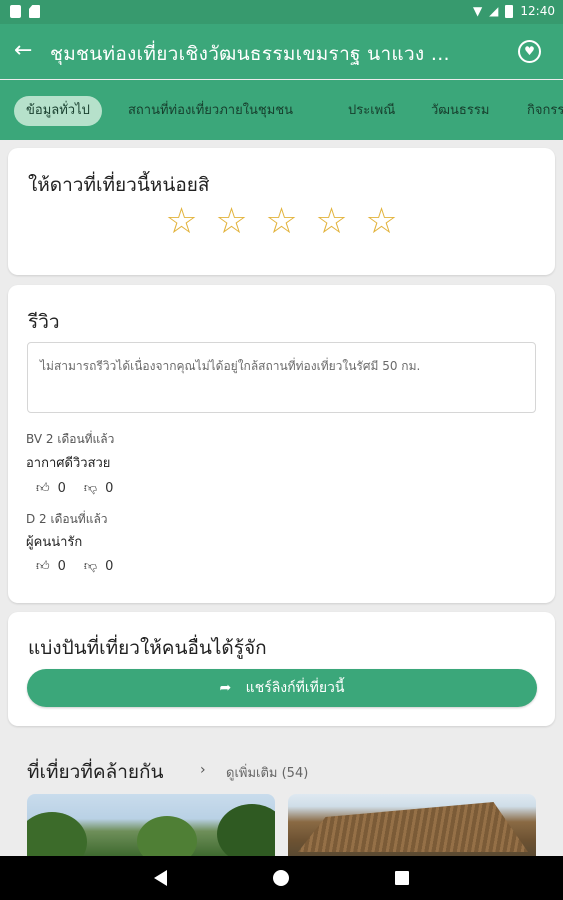 This screenshot has height=900, width=563. I want to click on tab-activities: กิจกรรม, so click(539, 111).